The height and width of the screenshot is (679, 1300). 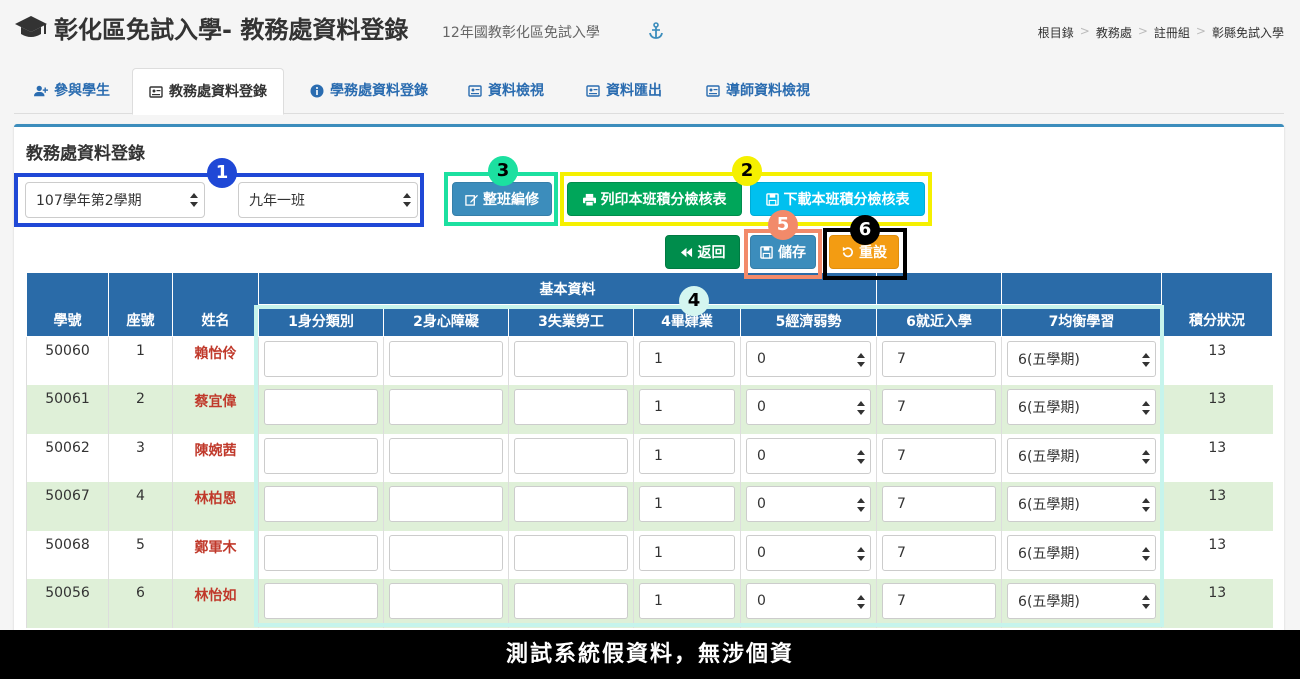 I want to click on graduation-cap-icon, so click(x=31, y=26).